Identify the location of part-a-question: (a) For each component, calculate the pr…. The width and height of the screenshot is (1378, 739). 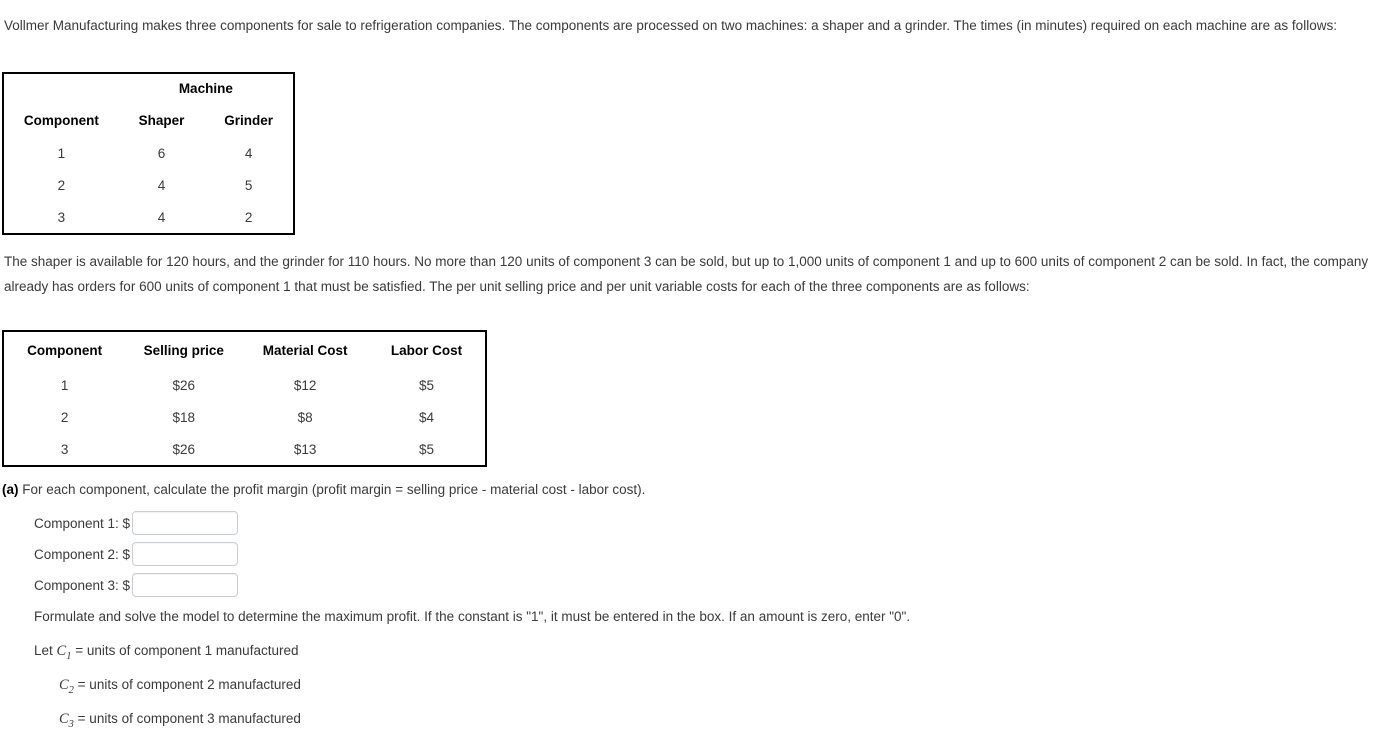
(552, 489).